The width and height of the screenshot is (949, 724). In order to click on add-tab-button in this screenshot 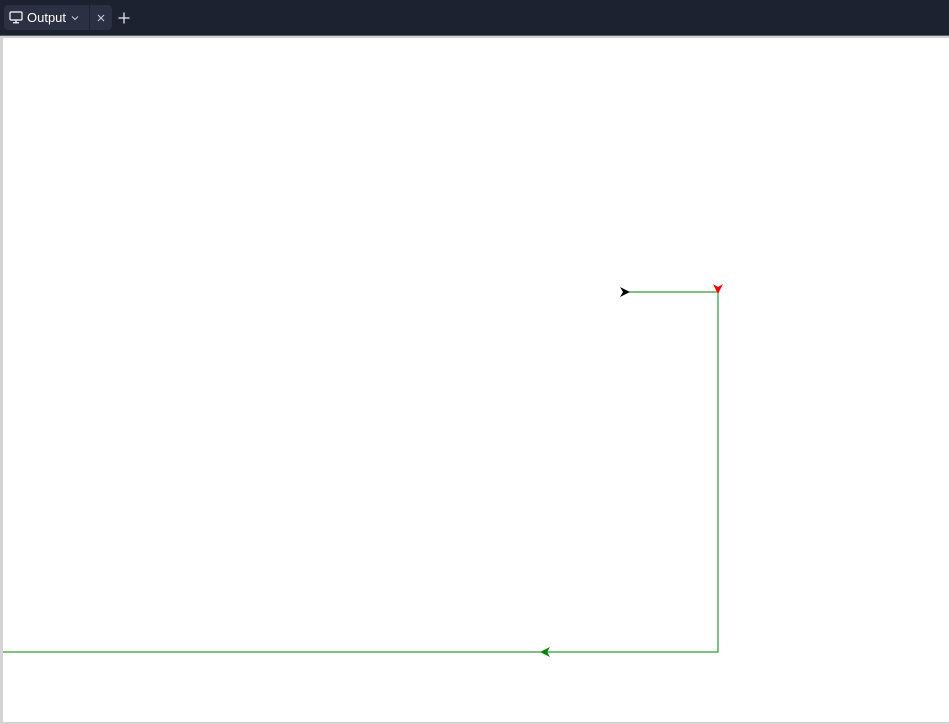, I will do `click(124, 18)`.